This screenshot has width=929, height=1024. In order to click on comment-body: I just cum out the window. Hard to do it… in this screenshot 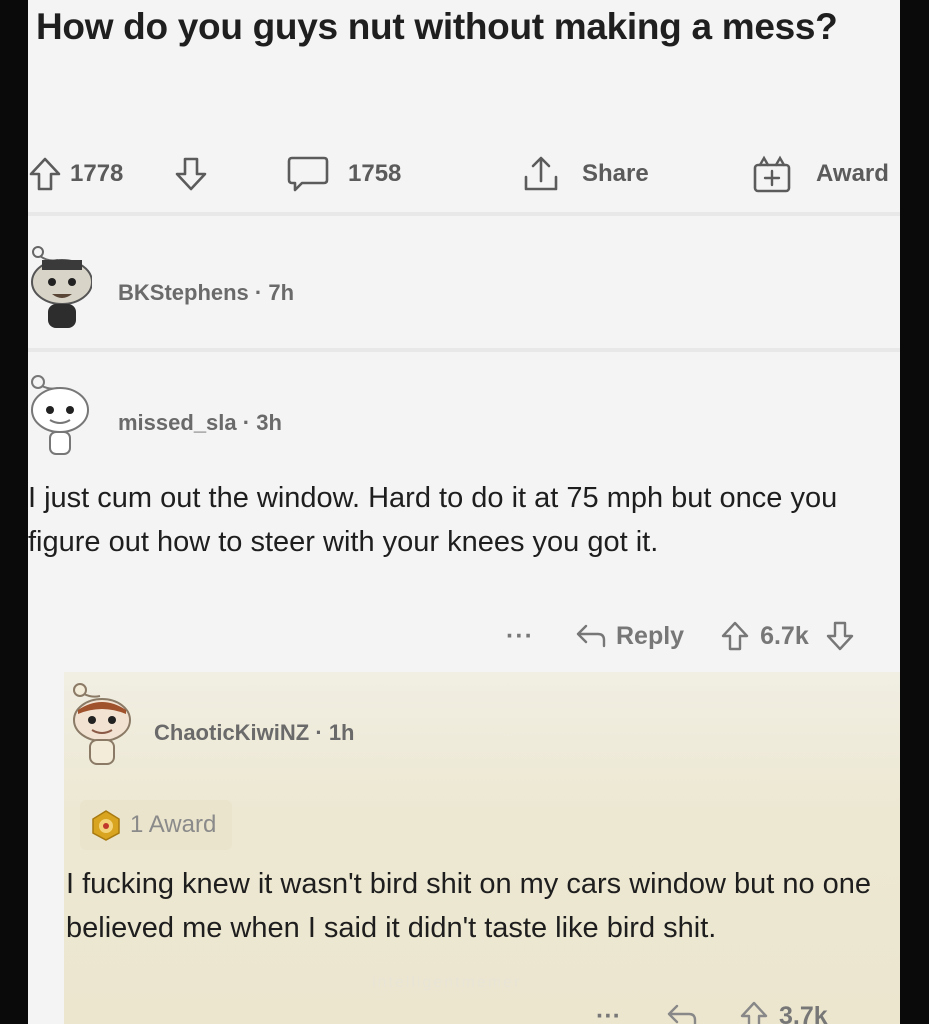, I will do `click(433, 520)`.